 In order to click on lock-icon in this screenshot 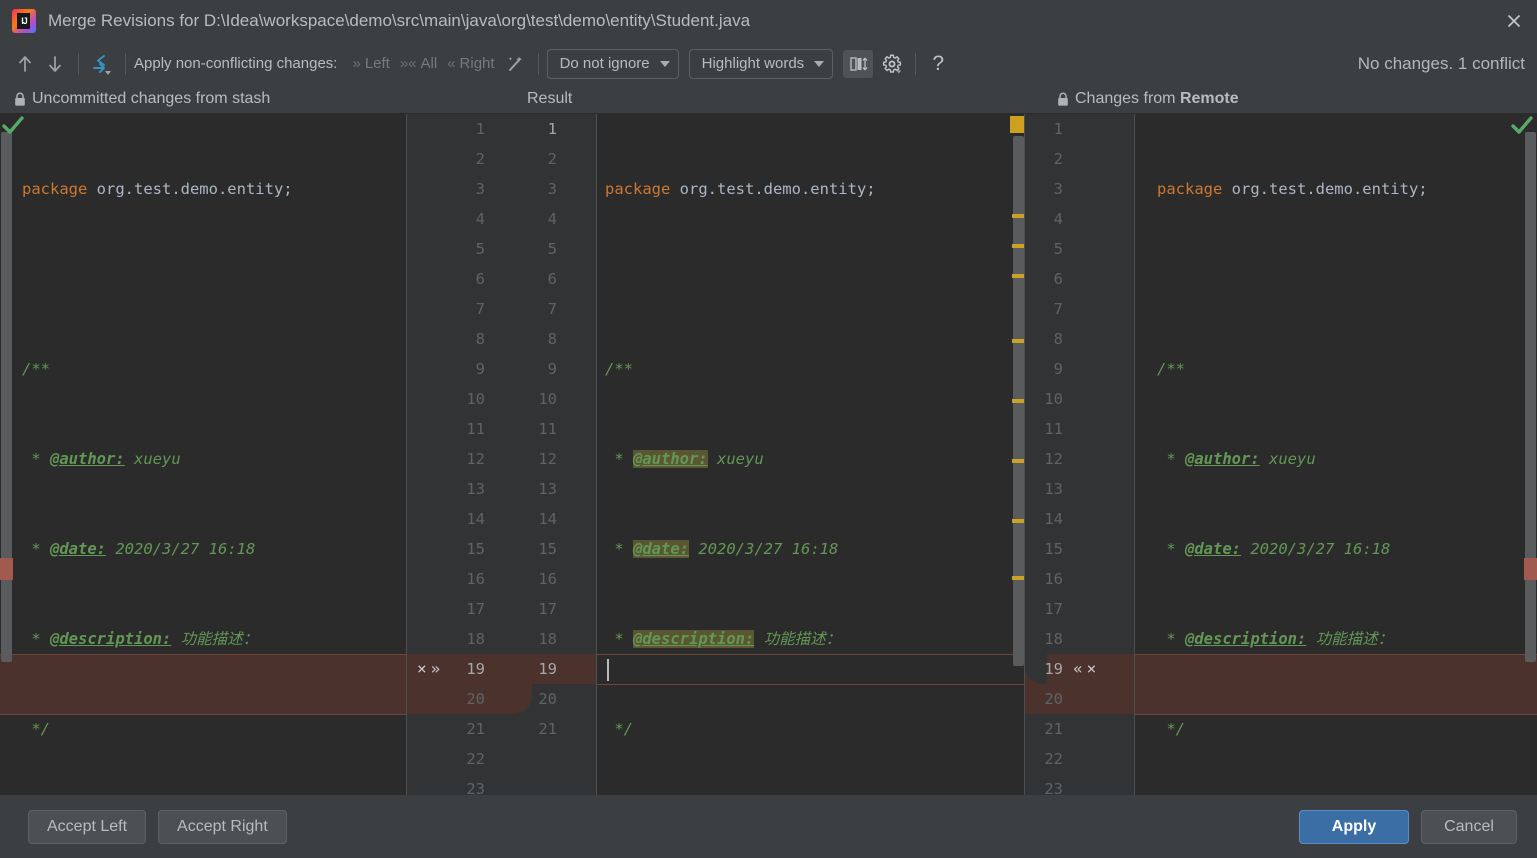, I will do `click(20, 99)`.